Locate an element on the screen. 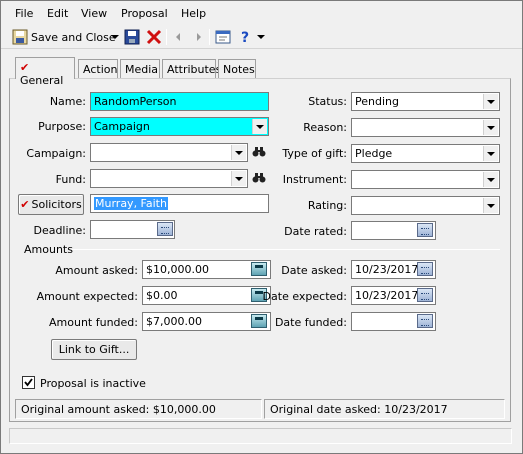 The image size is (523, 454). solicitors-button: ✔ Solicitors is located at coordinates (51, 204).